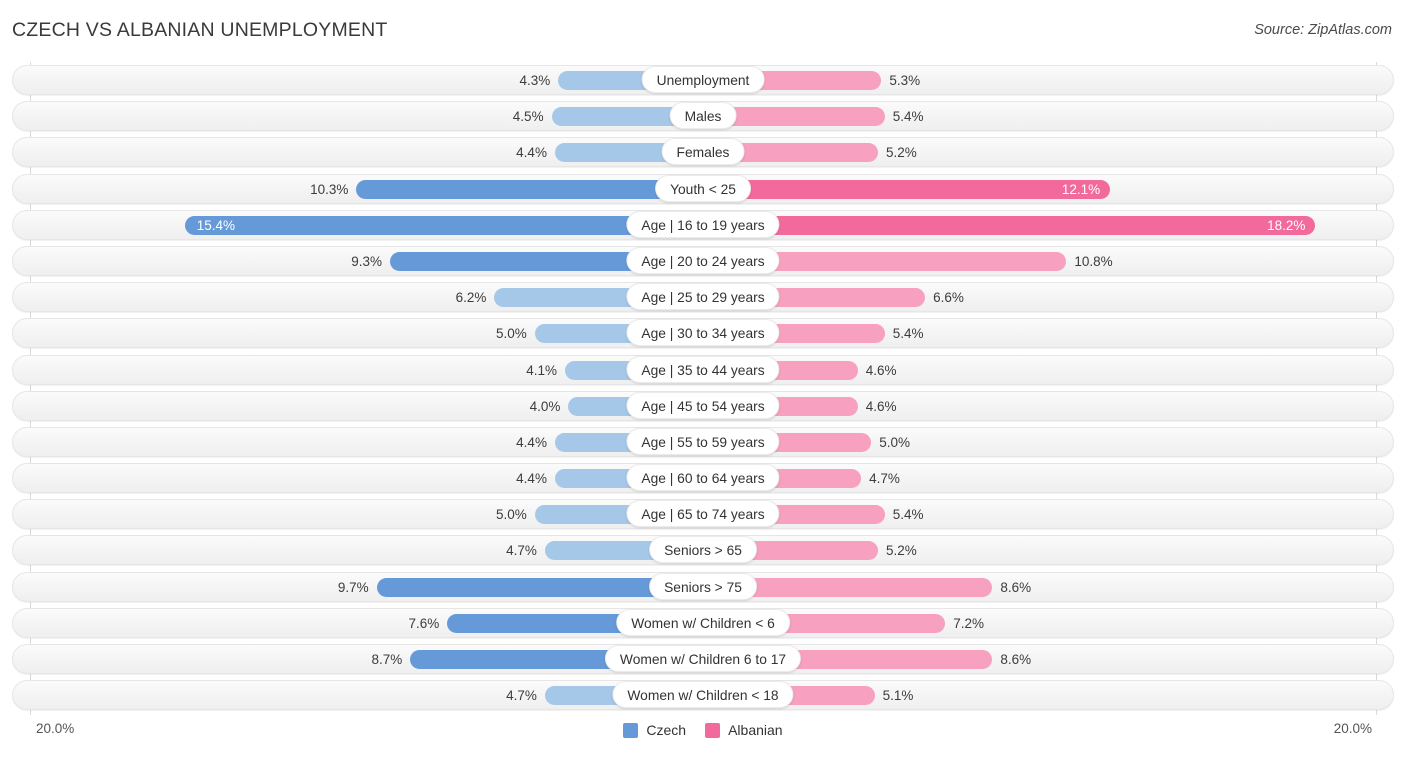  What do you see at coordinates (948, 298) in the screenshot?
I see `value-label-albanian: 6.6%` at bounding box center [948, 298].